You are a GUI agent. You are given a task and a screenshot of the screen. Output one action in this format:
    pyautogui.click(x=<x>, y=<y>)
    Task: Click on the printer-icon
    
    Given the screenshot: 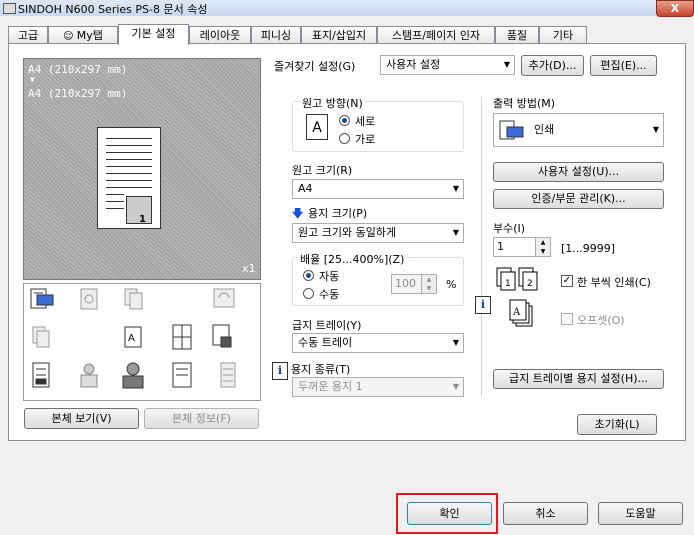 What is the action you would take?
    pyautogui.click(x=9, y=8)
    